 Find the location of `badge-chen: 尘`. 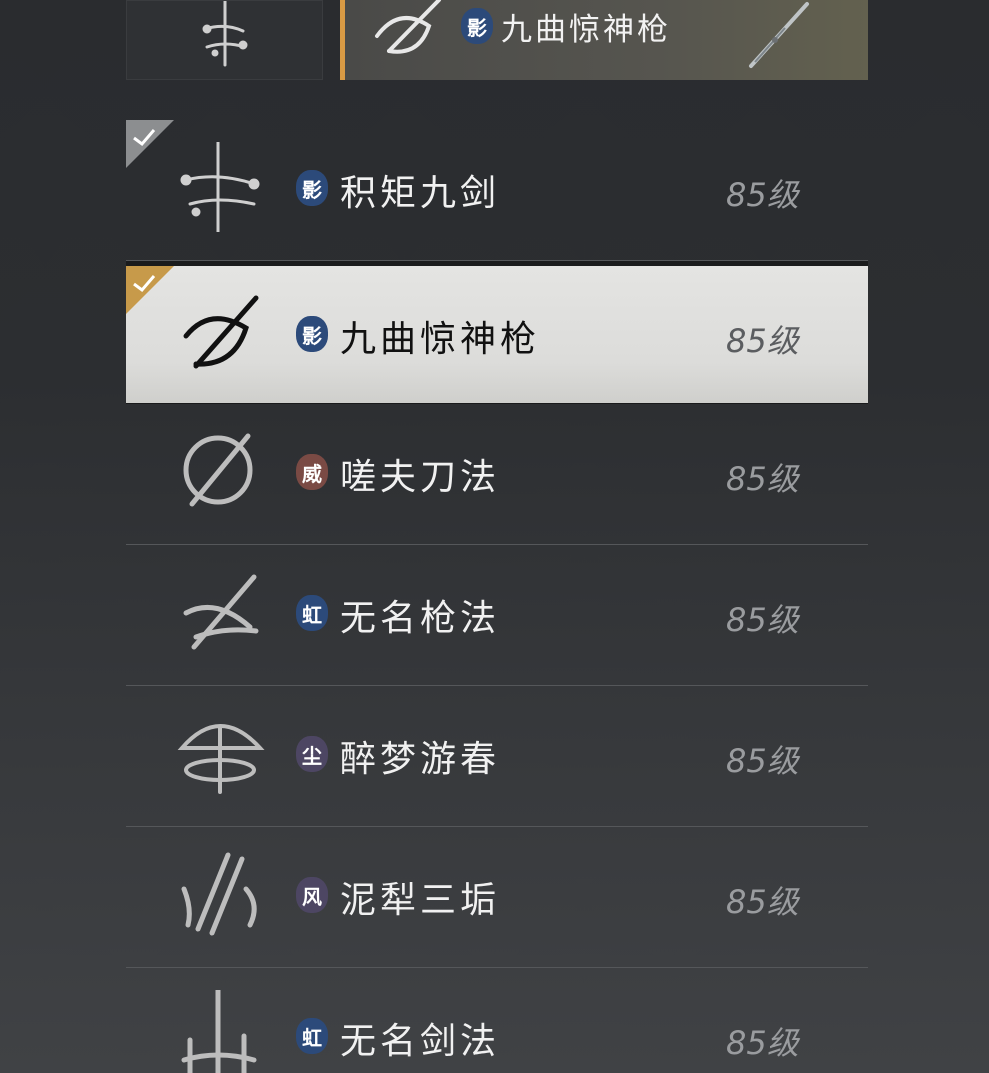

badge-chen: 尘 is located at coordinates (312, 754).